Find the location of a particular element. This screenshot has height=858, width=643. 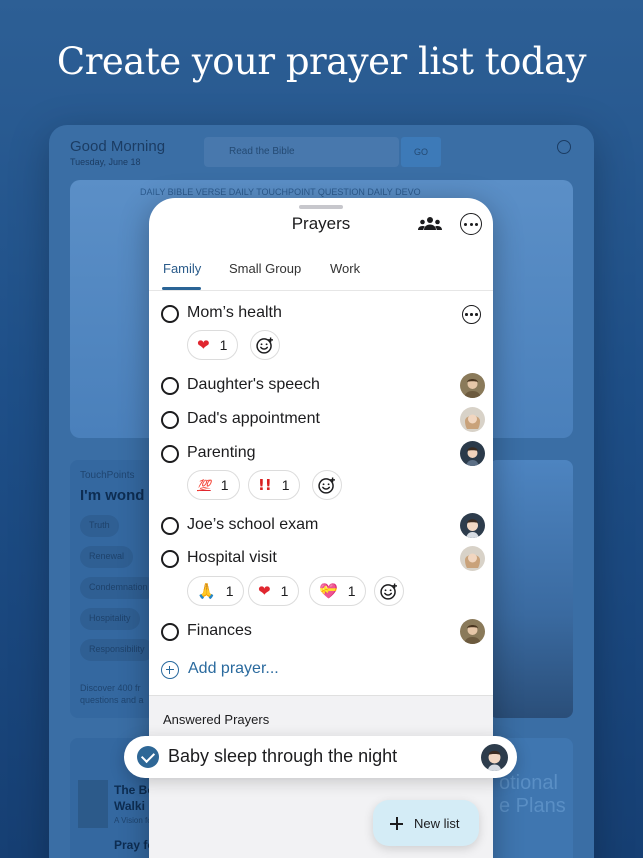

prayer-text: Daughter's speech is located at coordinates (253, 385).